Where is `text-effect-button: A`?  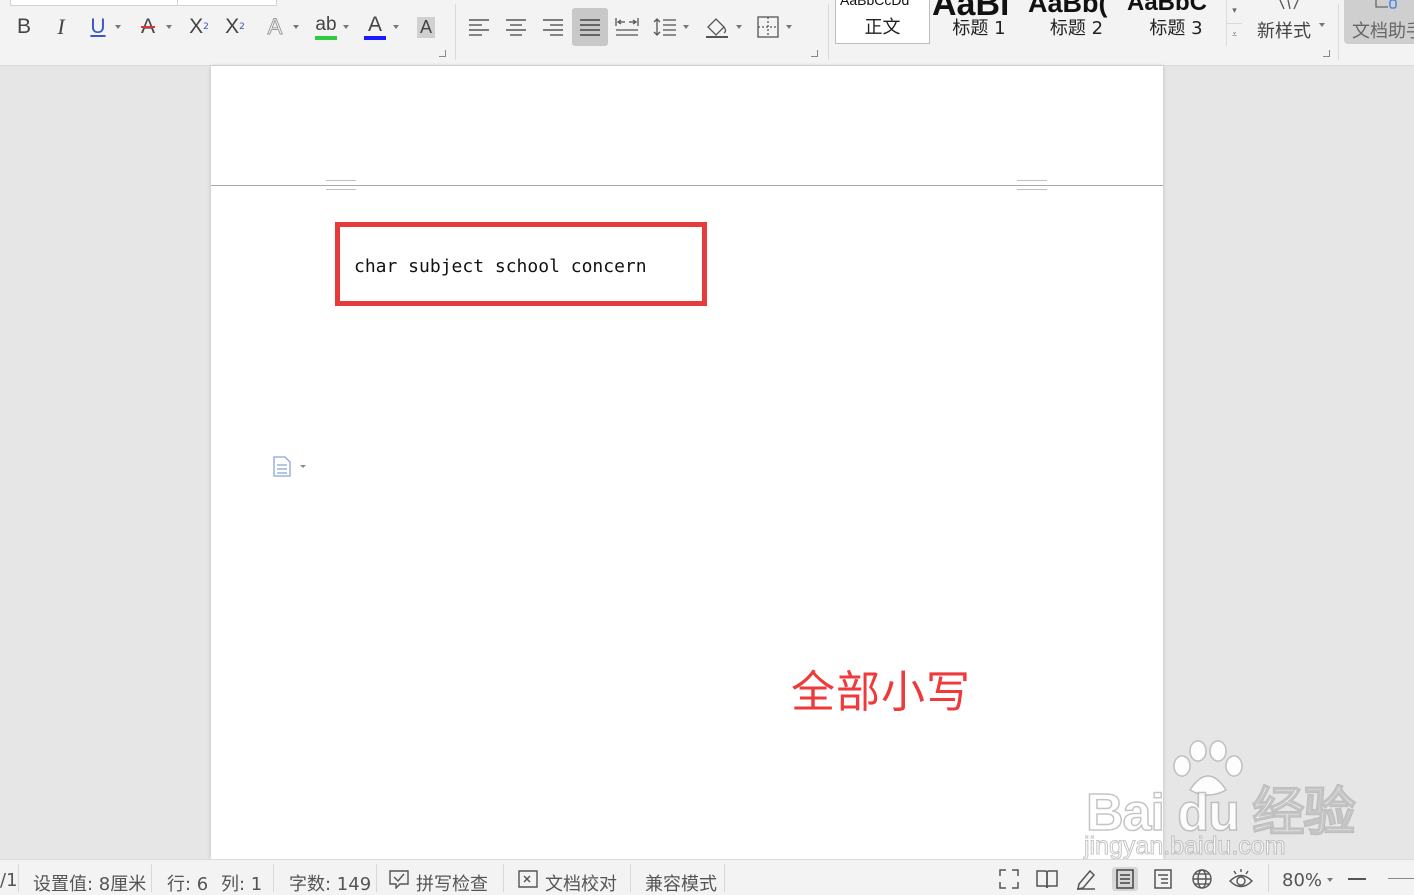 text-effect-button: A is located at coordinates (275, 27).